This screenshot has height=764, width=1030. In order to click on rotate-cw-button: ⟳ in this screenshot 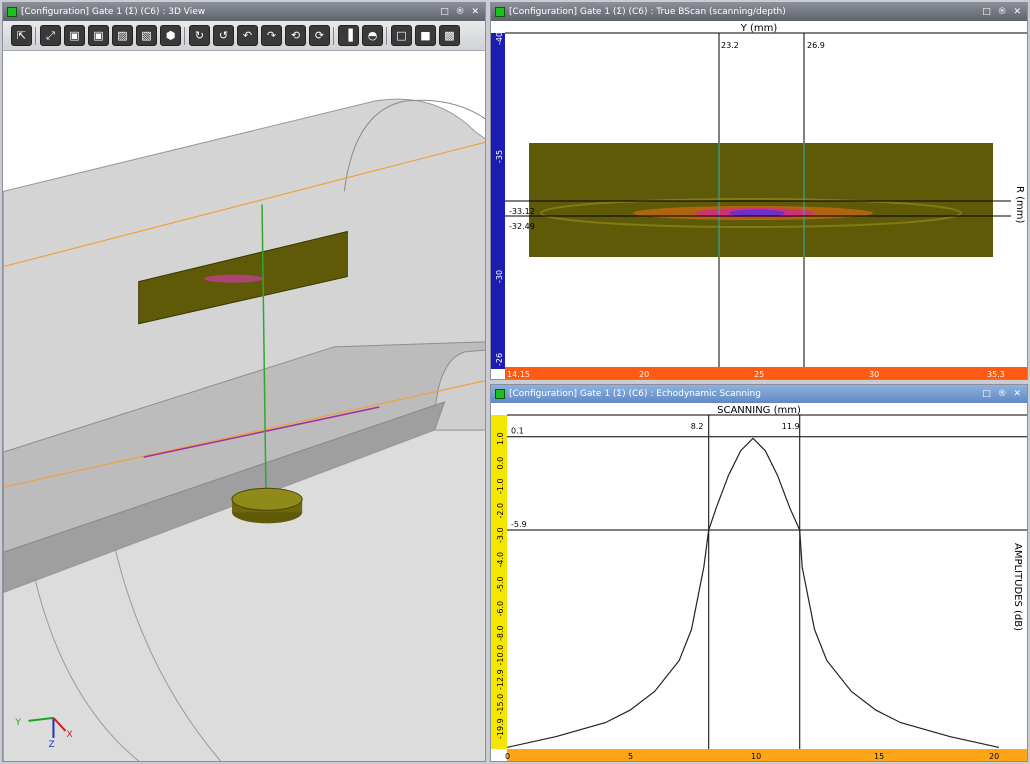, I will do `click(319, 35)`.